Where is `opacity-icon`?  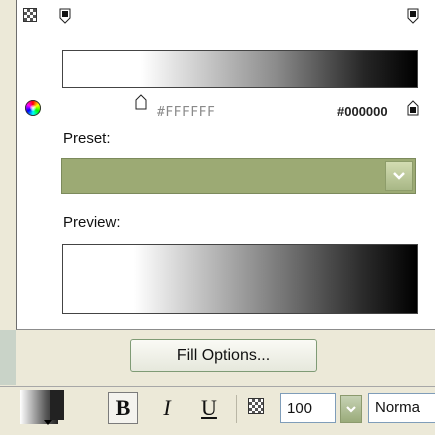
opacity-icon is located at coordinates (256, 406).